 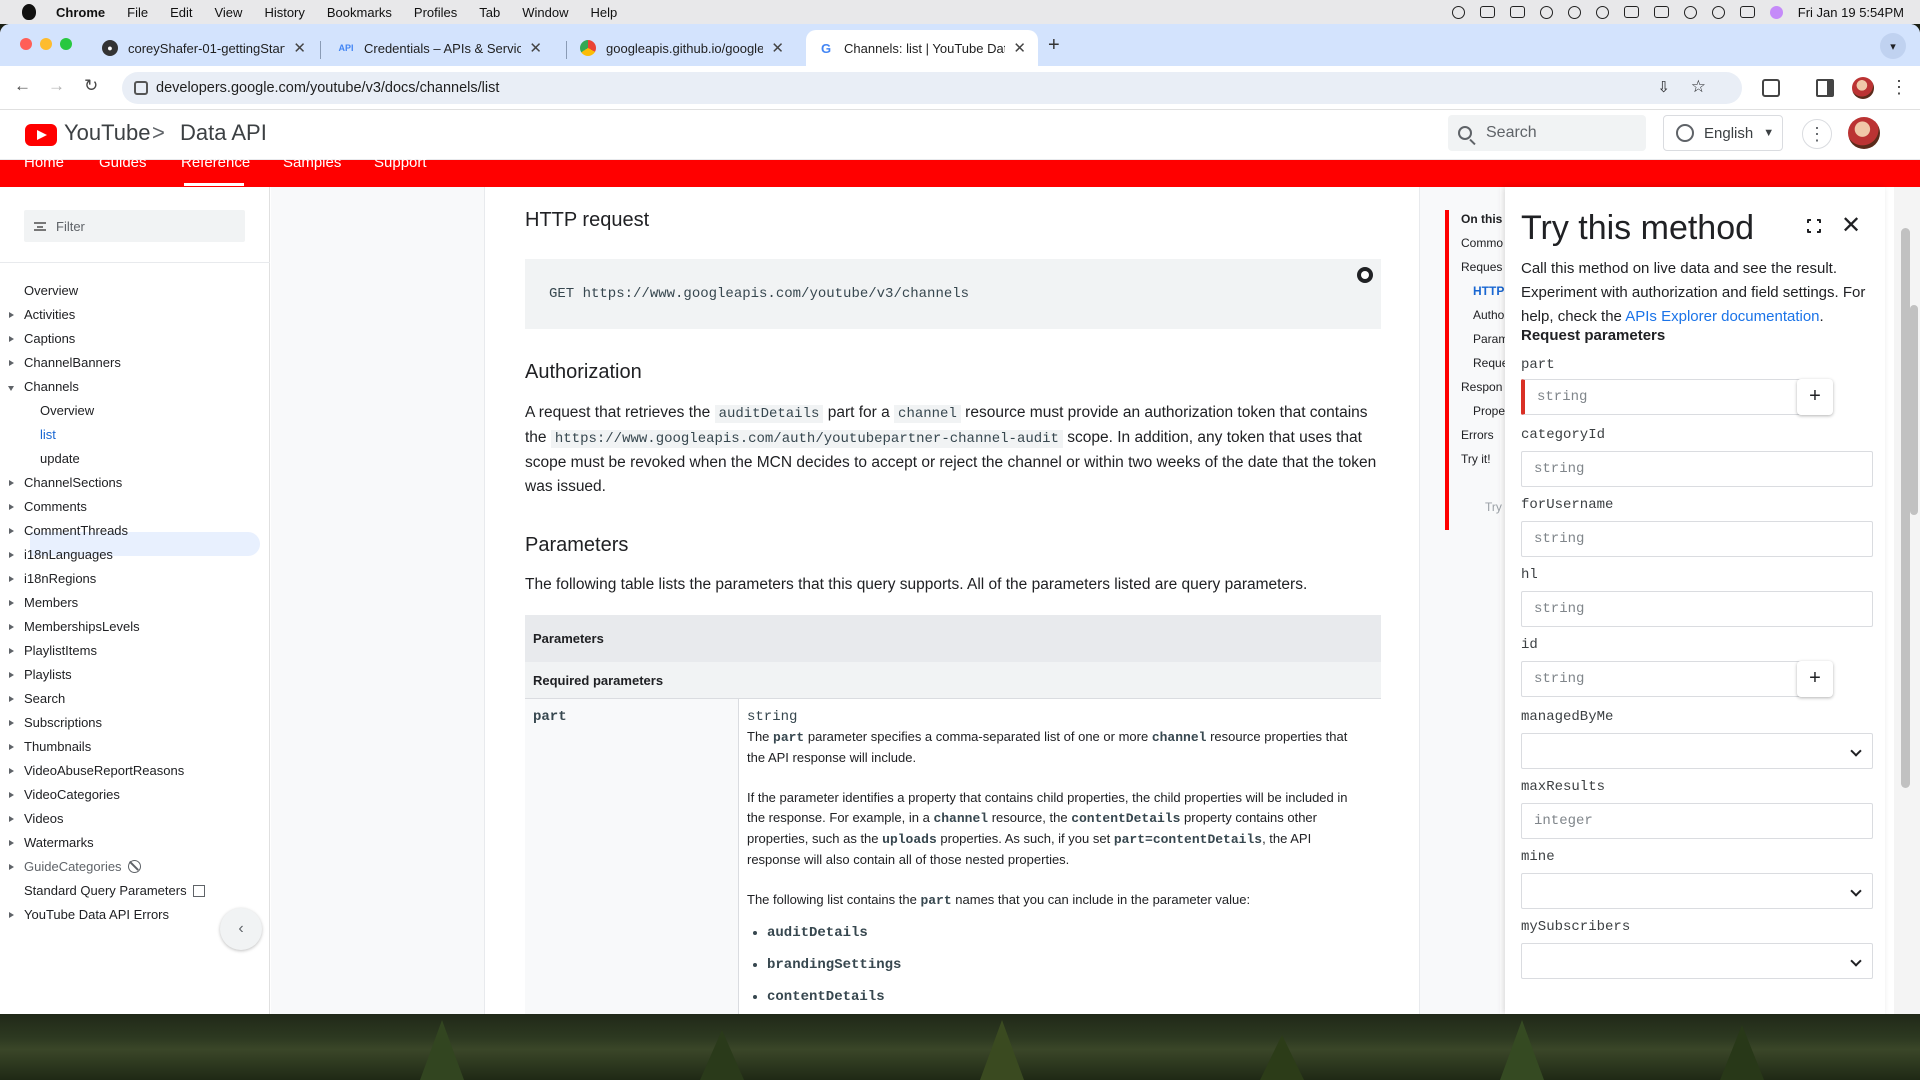 I want to click on sidebar-item-playlists: Playlists, so click(x=40, y=675).